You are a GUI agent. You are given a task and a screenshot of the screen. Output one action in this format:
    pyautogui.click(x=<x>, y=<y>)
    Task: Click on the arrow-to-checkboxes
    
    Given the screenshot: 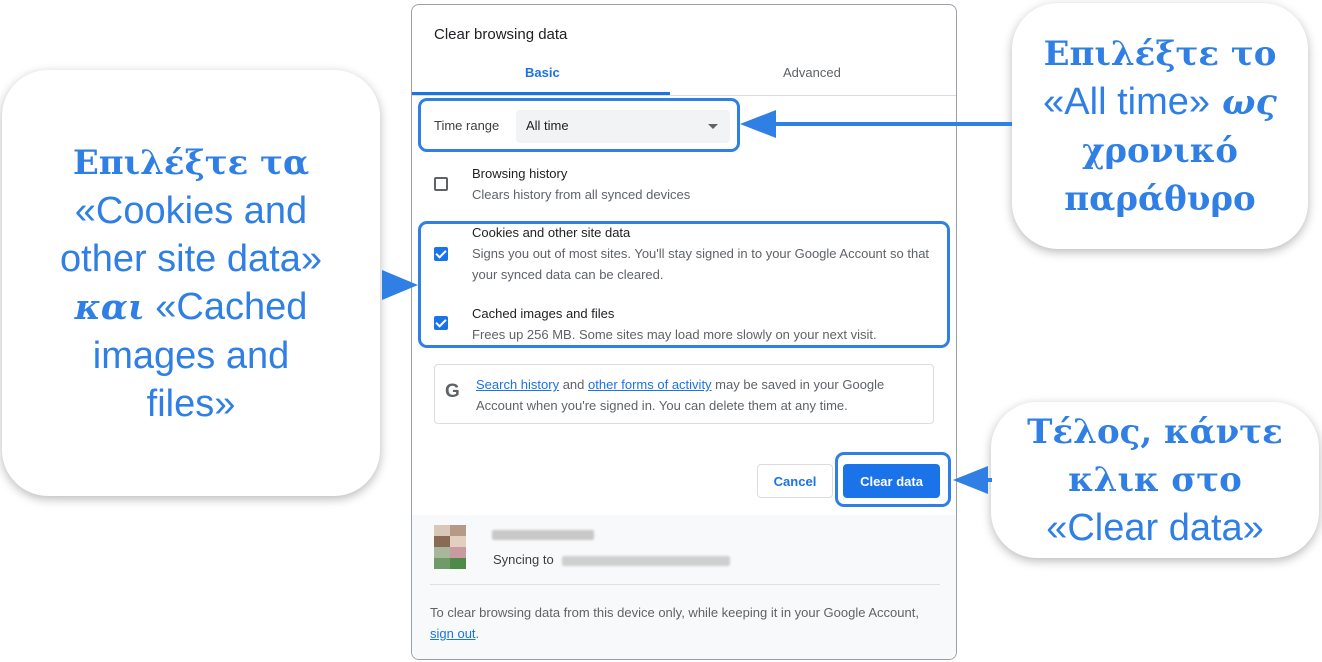 What is the action you would take?
    pyautogui.click(x=400, y=285)
    